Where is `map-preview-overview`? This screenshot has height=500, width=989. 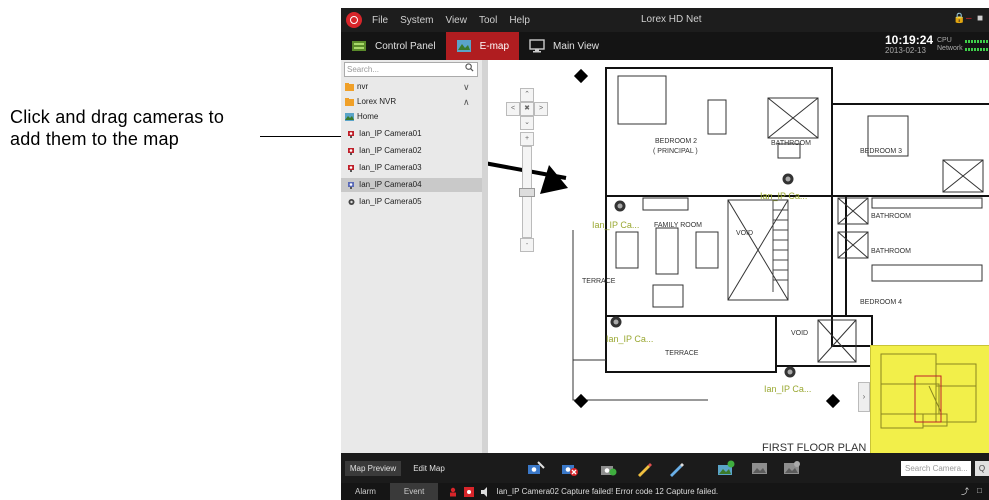
map-preview-overview is located at coordinates (929, 399).